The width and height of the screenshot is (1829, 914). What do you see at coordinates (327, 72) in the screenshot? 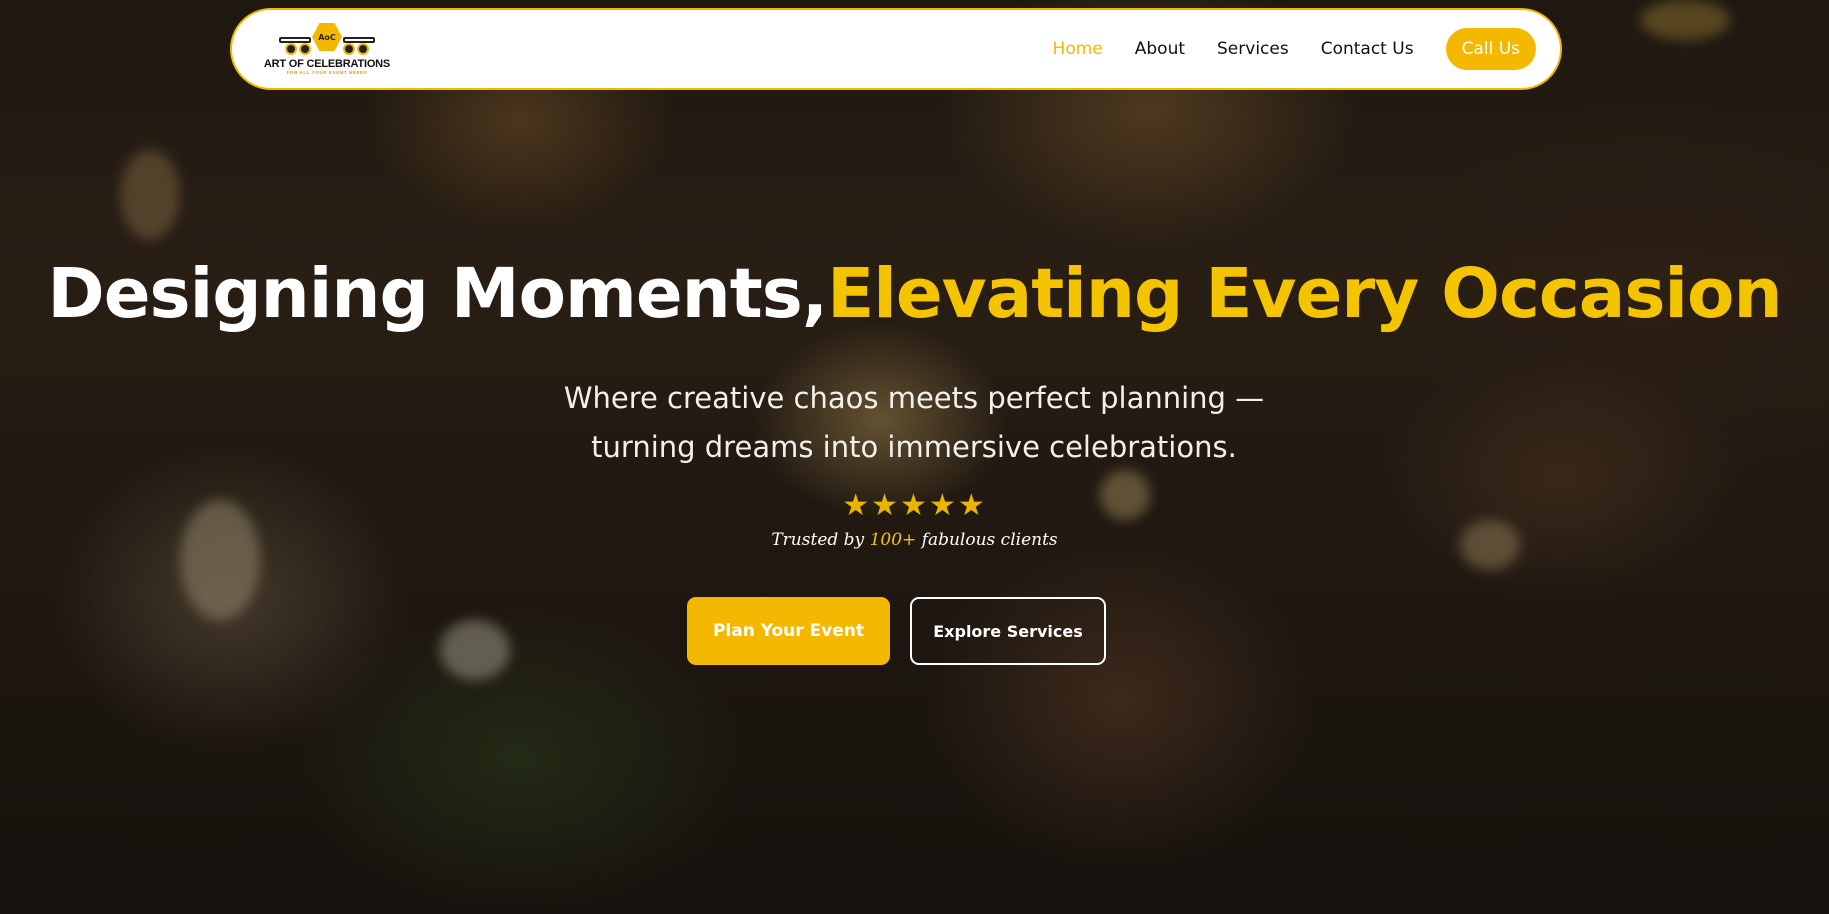
I see `brand-tagline: FOR ALL YOUR EVENT NEEDS` at bounding box center [327, 72].